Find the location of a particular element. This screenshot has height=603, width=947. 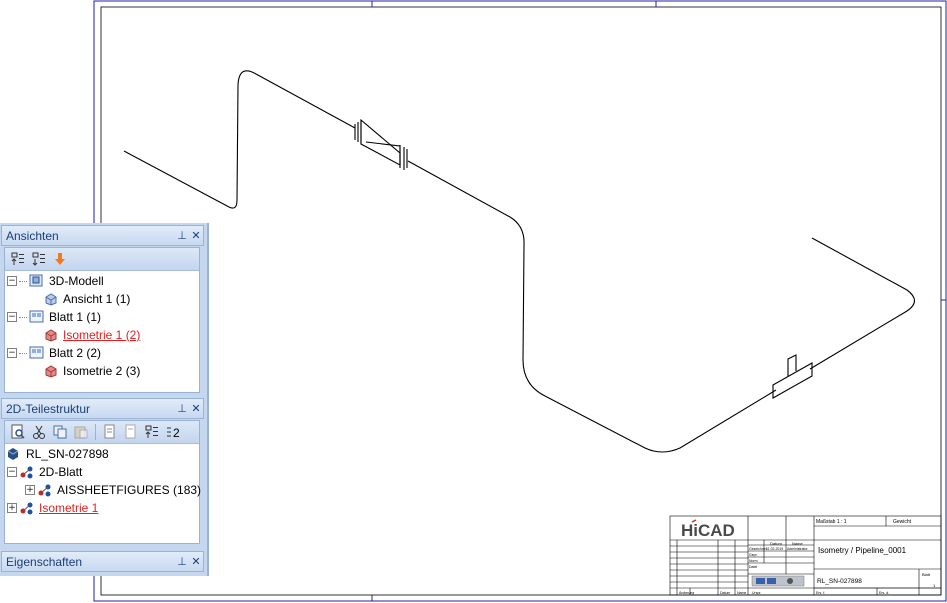

tree-item-sheetfigures: + AISSHEETFIGURES (183) is located at coordinates (113, 490).